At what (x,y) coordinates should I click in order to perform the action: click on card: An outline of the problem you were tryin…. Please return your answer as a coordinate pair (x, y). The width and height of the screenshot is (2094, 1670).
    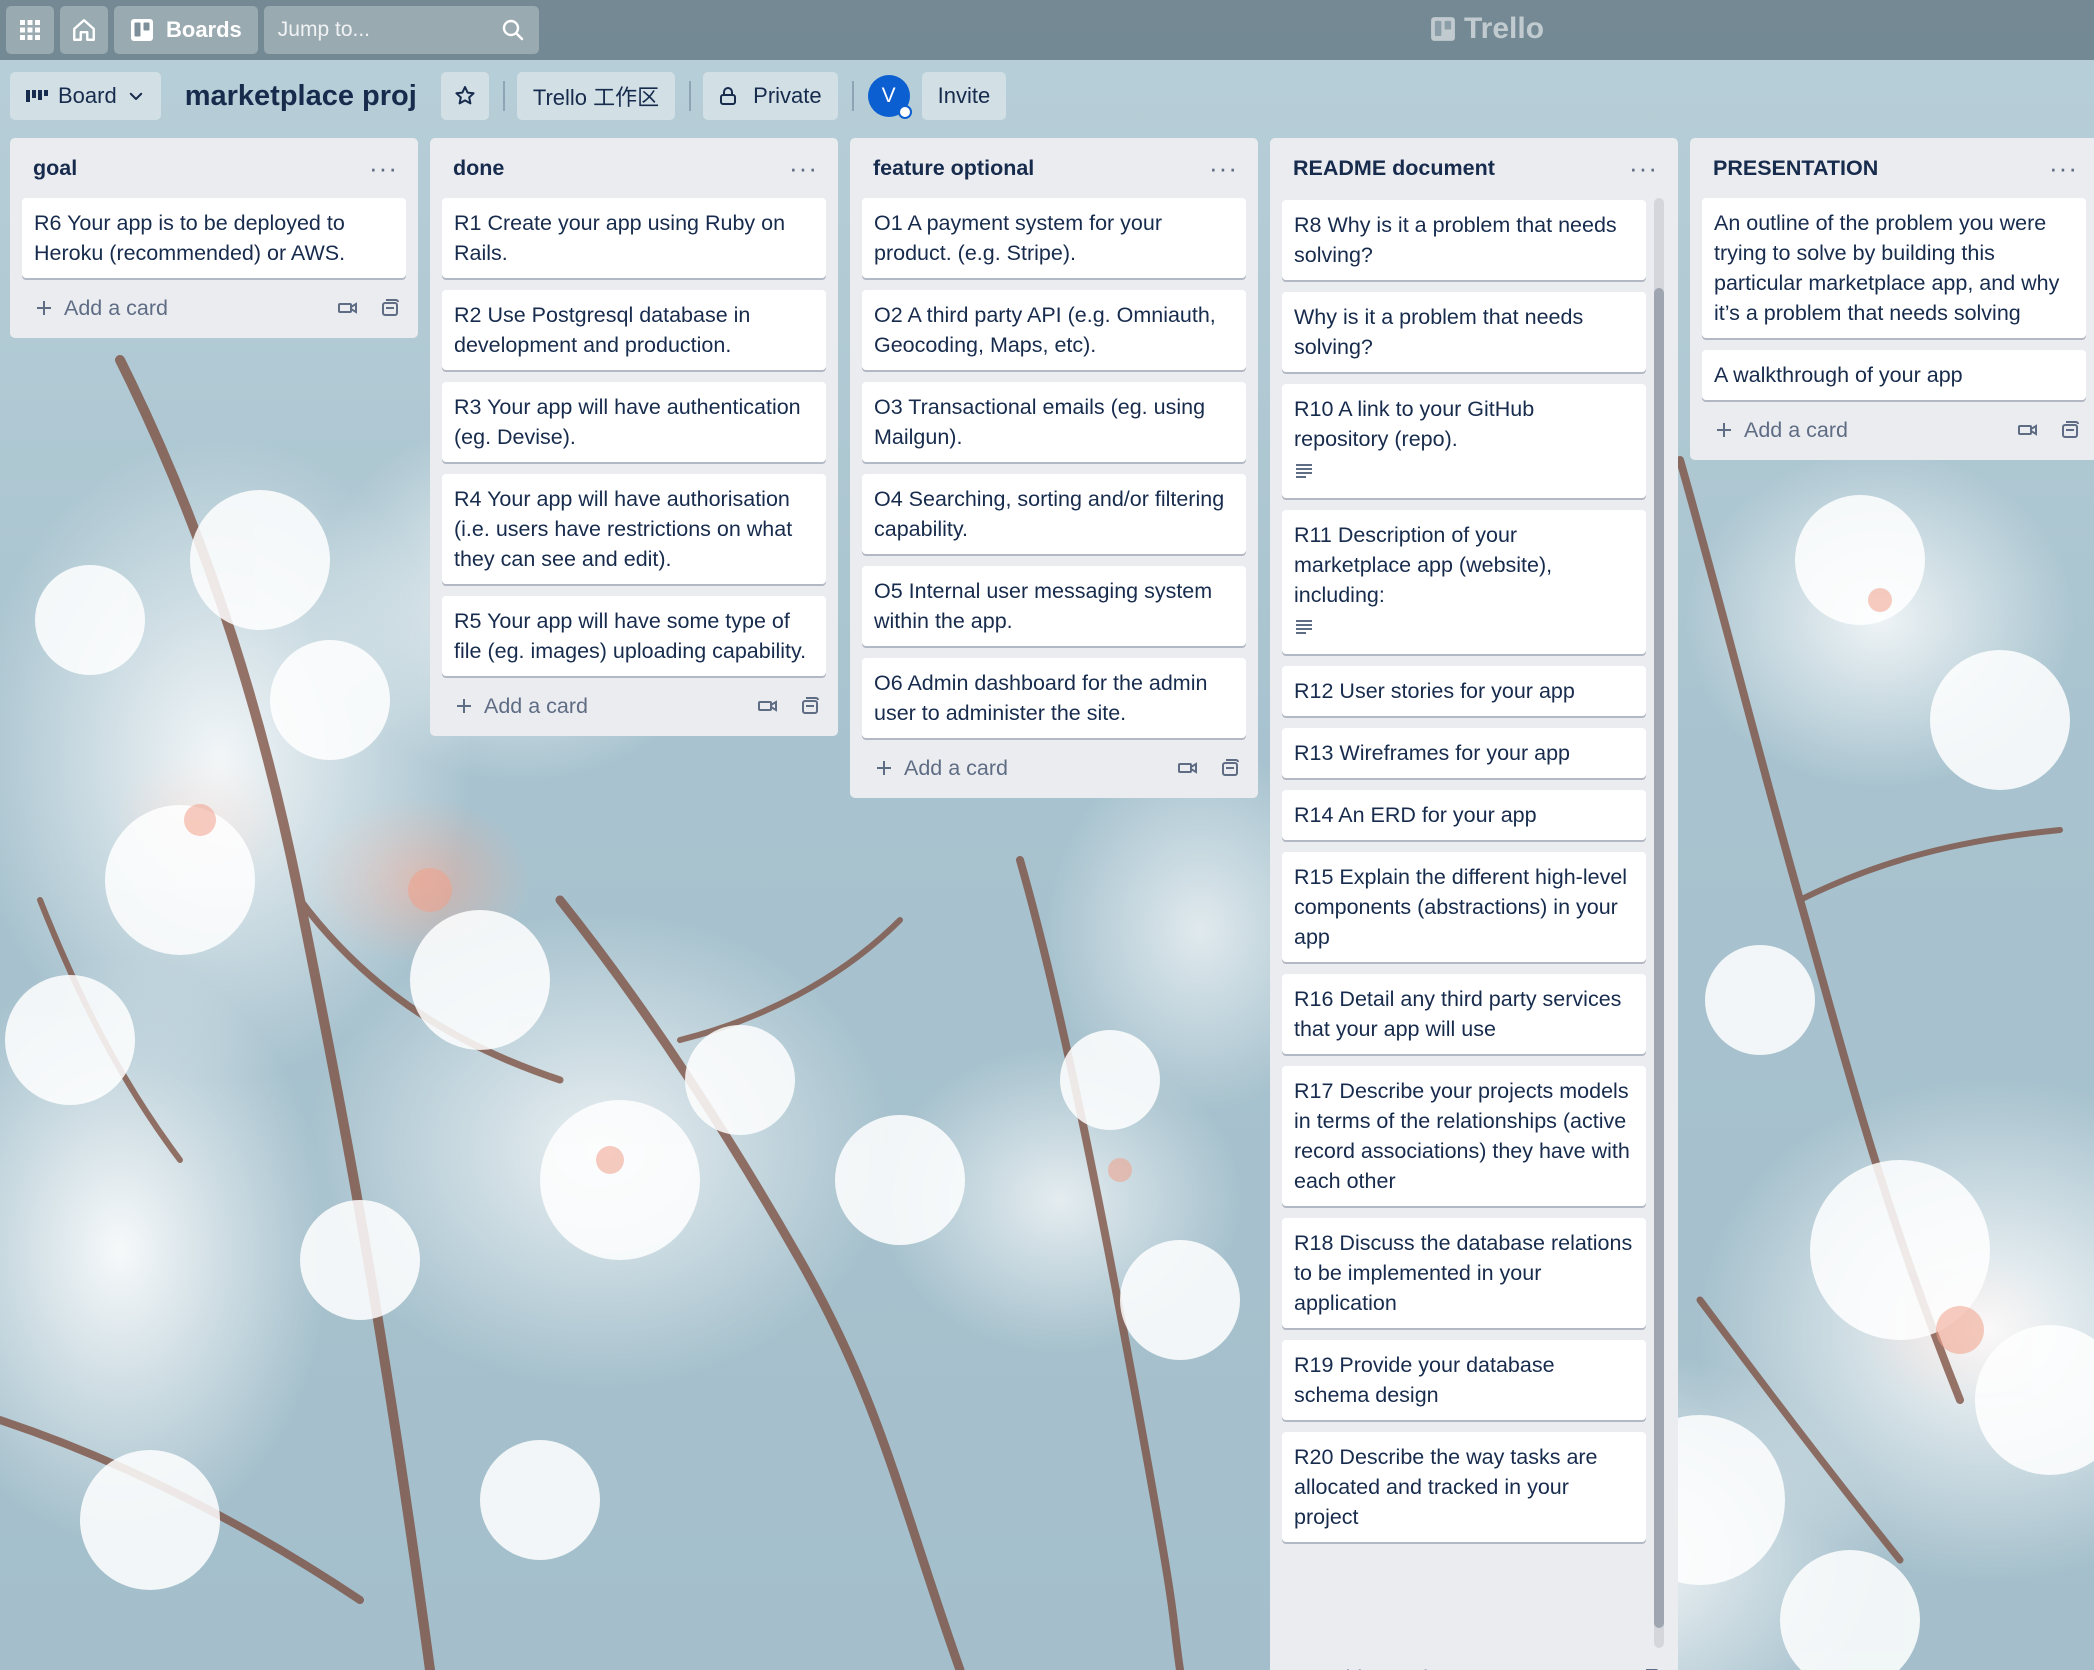
    Looking at the image, I should click on (1894, 268).